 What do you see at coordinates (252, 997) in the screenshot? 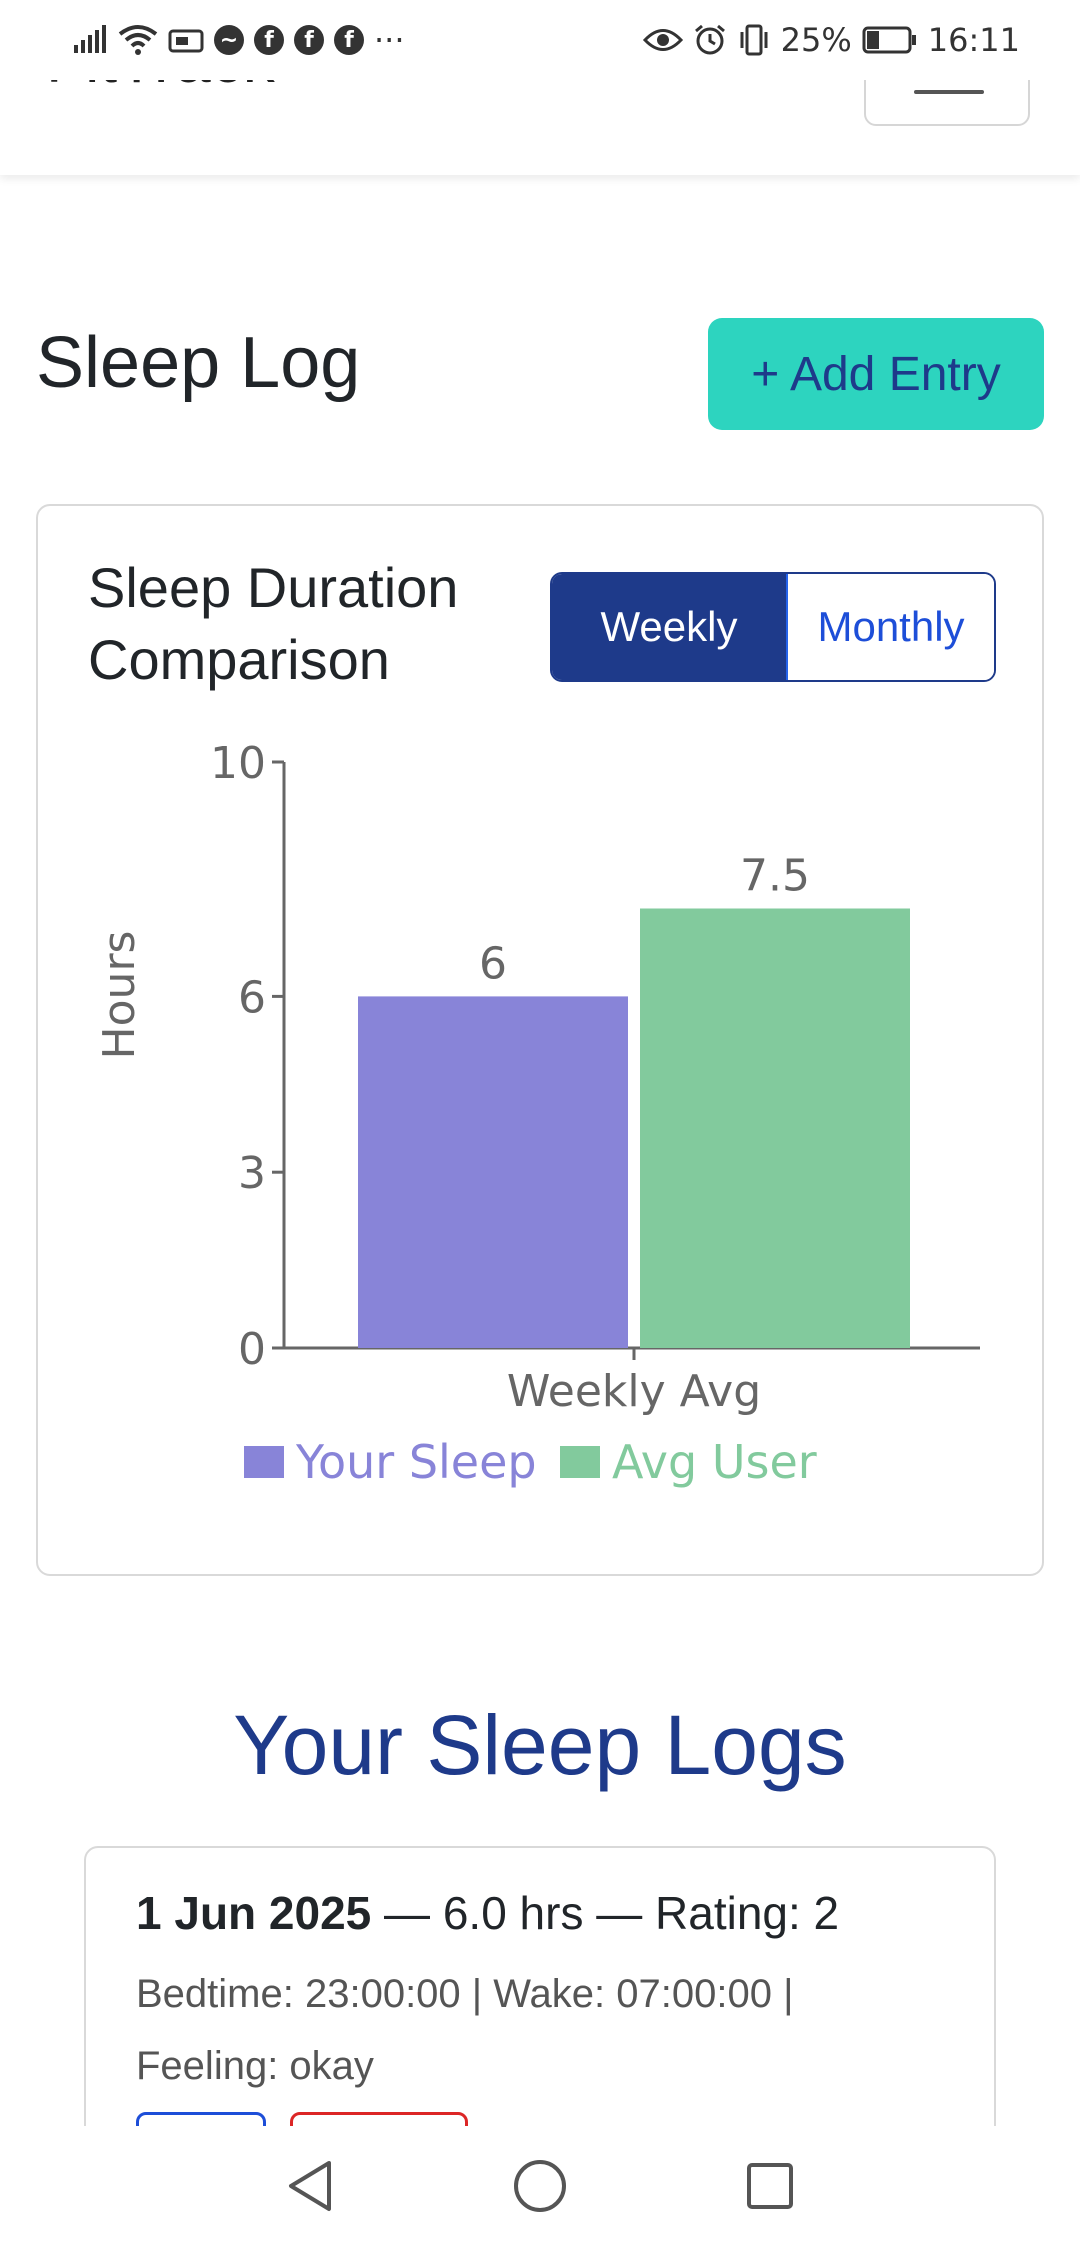
I see `y-tick-label: 6` at bounding box center [252, 997].